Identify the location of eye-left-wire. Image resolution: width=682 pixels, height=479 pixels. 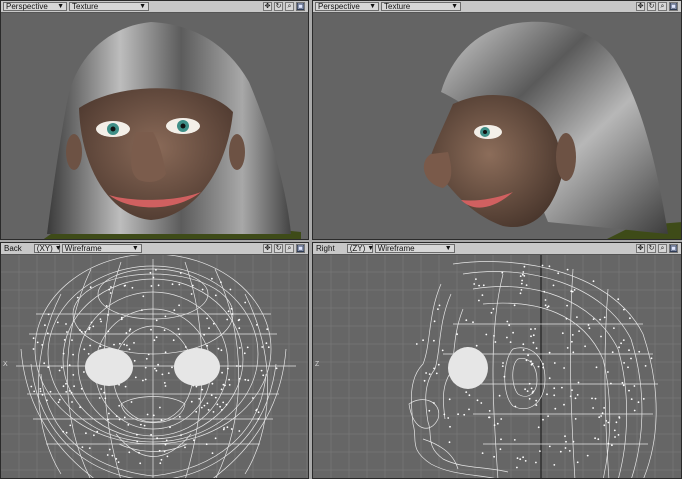
(109, 367).